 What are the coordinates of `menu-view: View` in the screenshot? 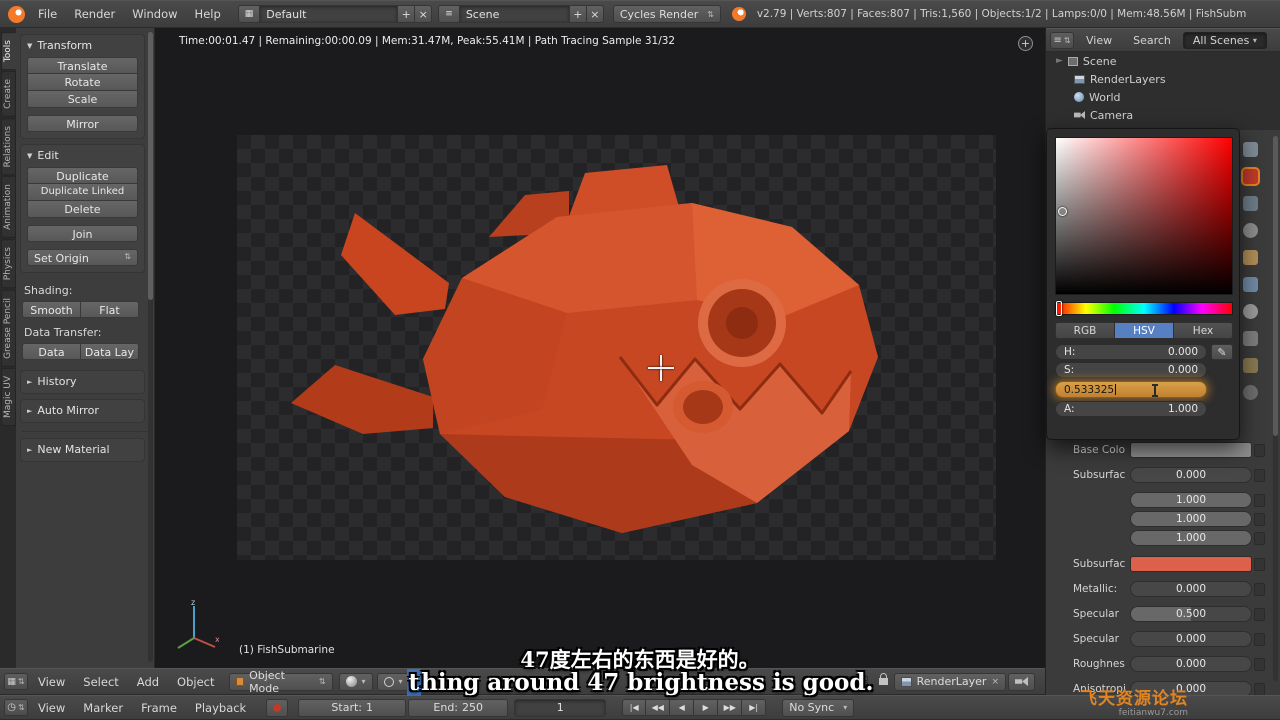 It's located at (51, 707).